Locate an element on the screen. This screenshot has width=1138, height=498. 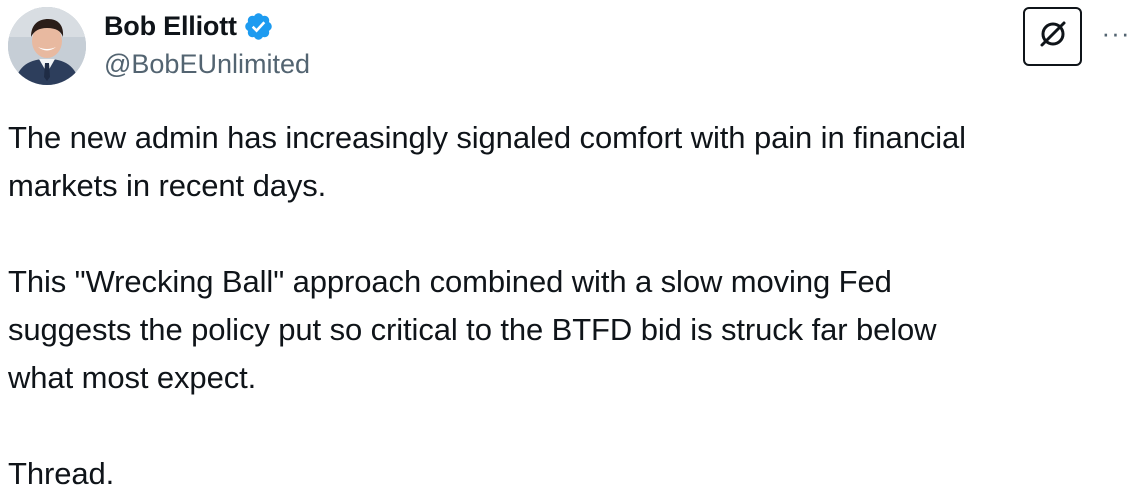
grok-button is located at coordinates (1052, 36).